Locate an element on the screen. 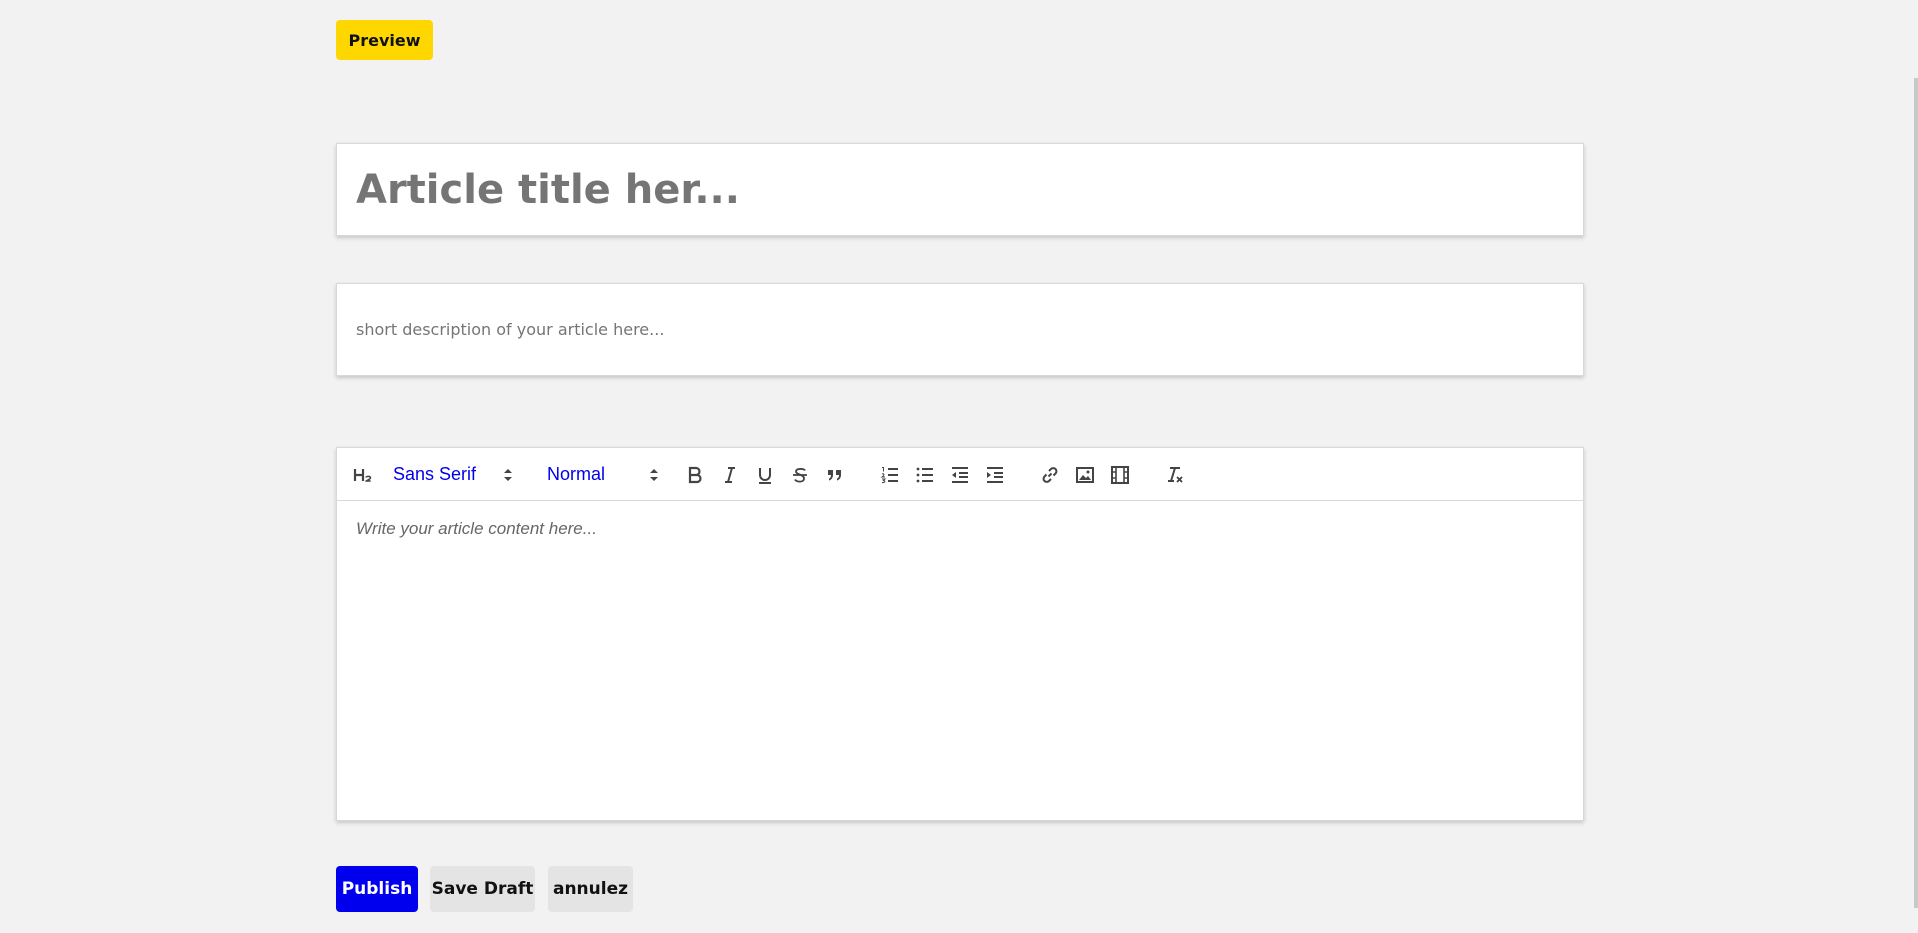 This screenshot has height=933, width=1918. blockquote-icon is located at coordinates (835, 474).